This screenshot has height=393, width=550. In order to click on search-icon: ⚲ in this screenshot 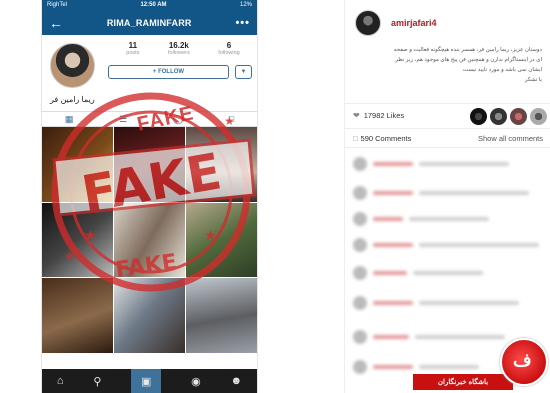, I will do `click(97, 381)`.